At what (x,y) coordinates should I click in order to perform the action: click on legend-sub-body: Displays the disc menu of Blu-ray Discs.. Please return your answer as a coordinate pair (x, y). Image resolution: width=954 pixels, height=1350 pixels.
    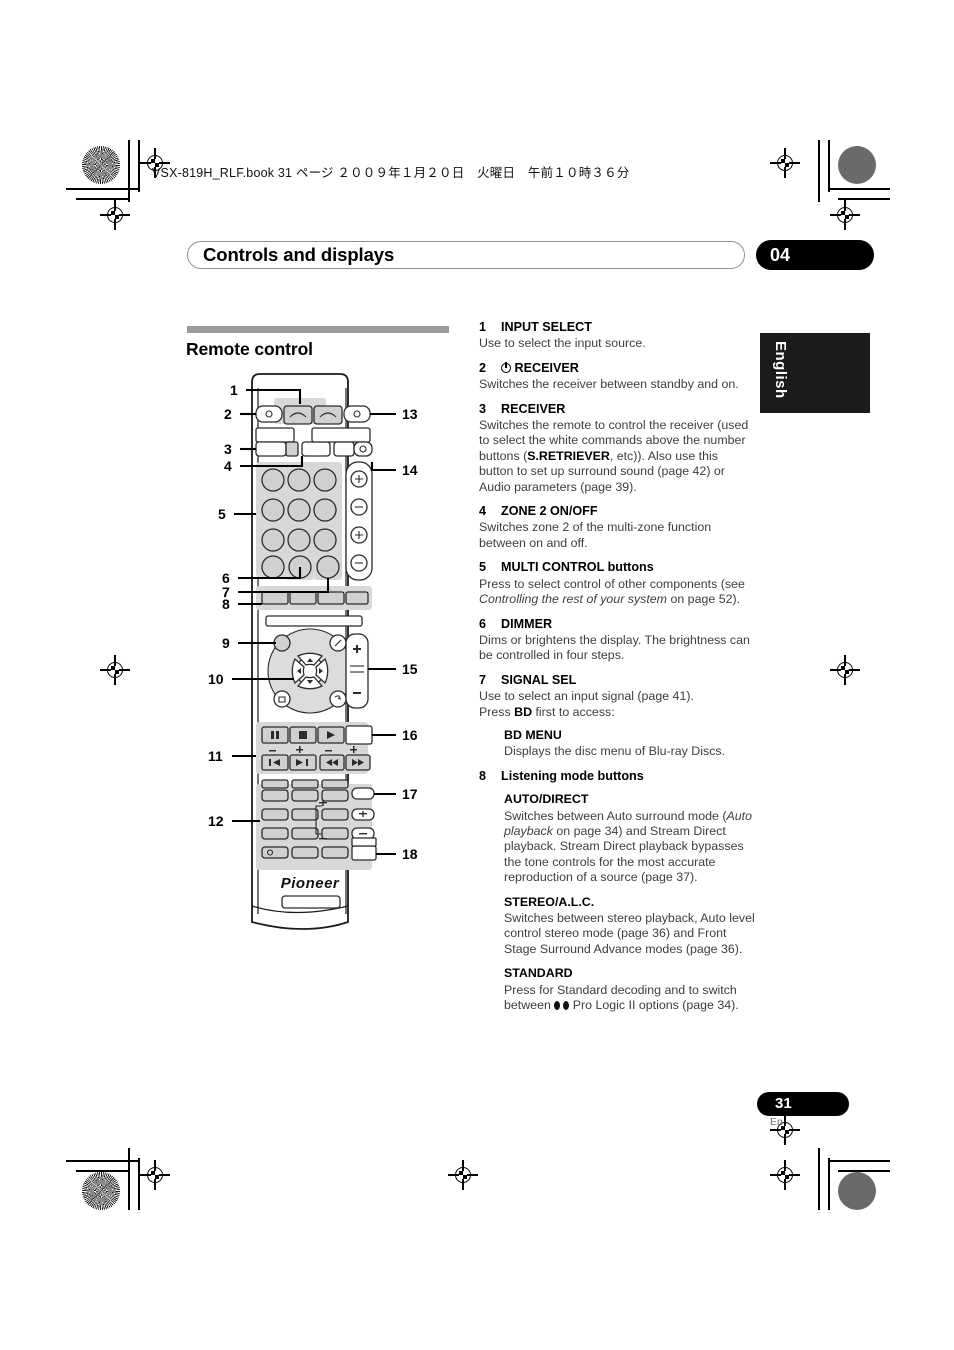
    Looking at the image, I should click on (615, 751).